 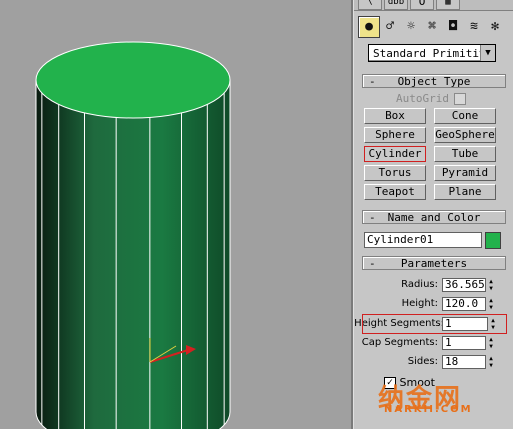 I want to click on torus-button: Torus, so click(x=395, y=173).